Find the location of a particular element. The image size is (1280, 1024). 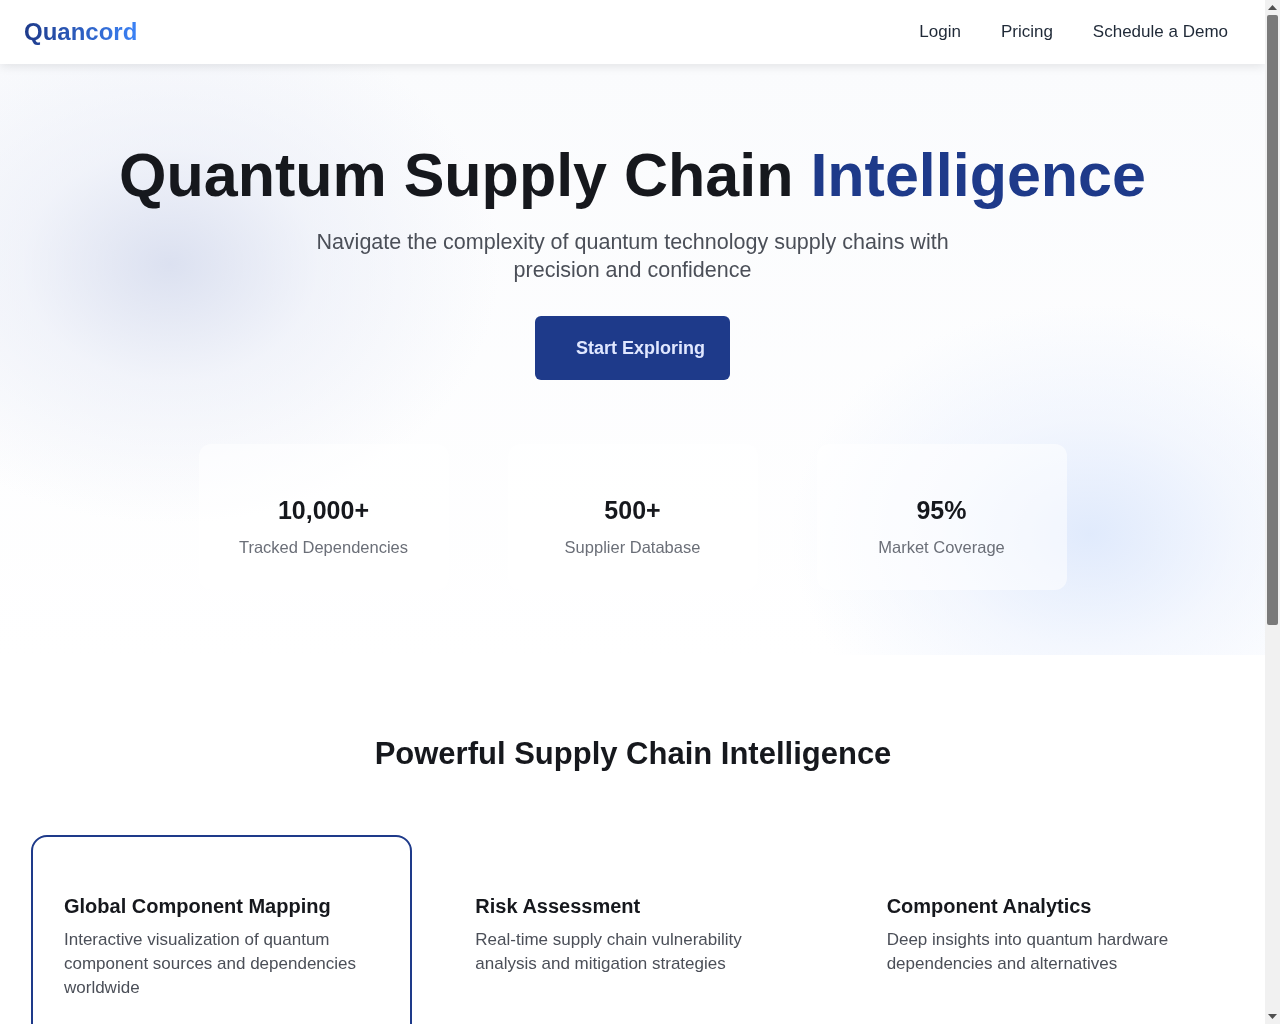

stat-label: Market Coverage is located at coordinates (941, 547).